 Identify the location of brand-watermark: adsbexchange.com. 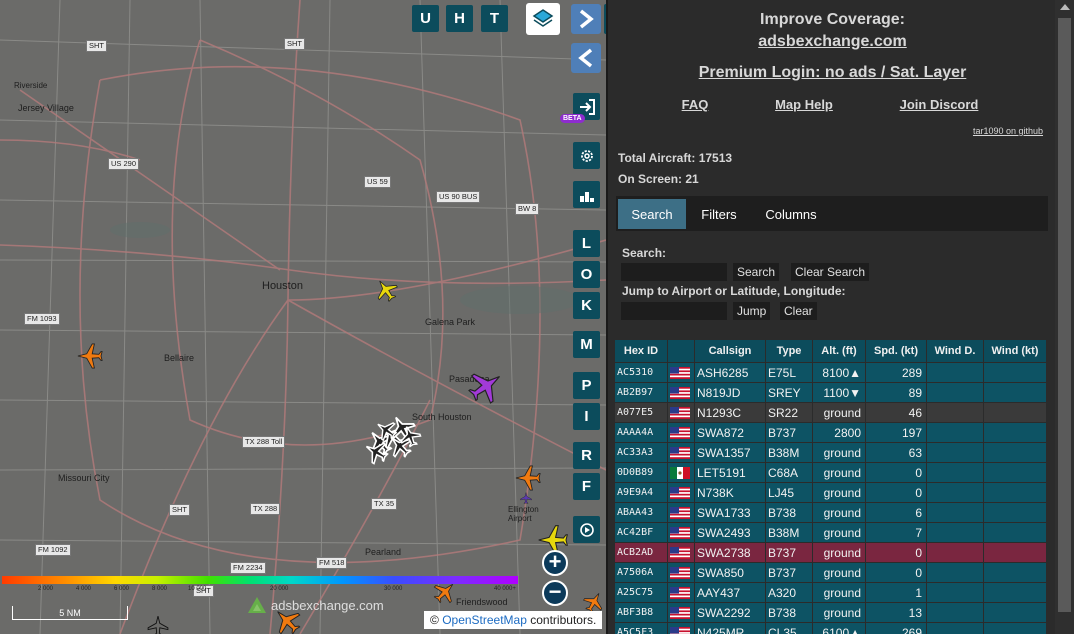
(315, 605).